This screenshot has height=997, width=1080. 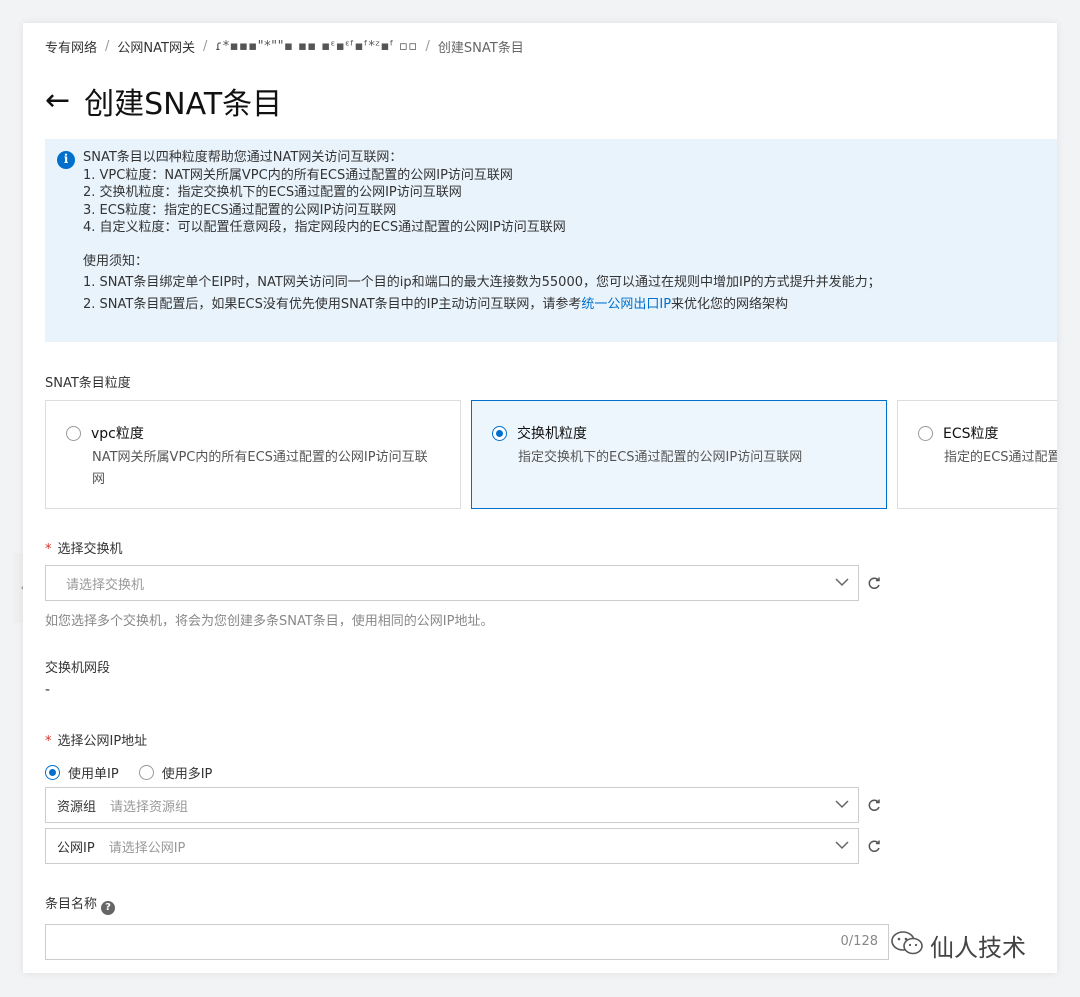 What do you see at coordinates (90, 549) in the screenshot?
I see `vswitch-label-text: 选择交换机` at bounding box center [90, 549].